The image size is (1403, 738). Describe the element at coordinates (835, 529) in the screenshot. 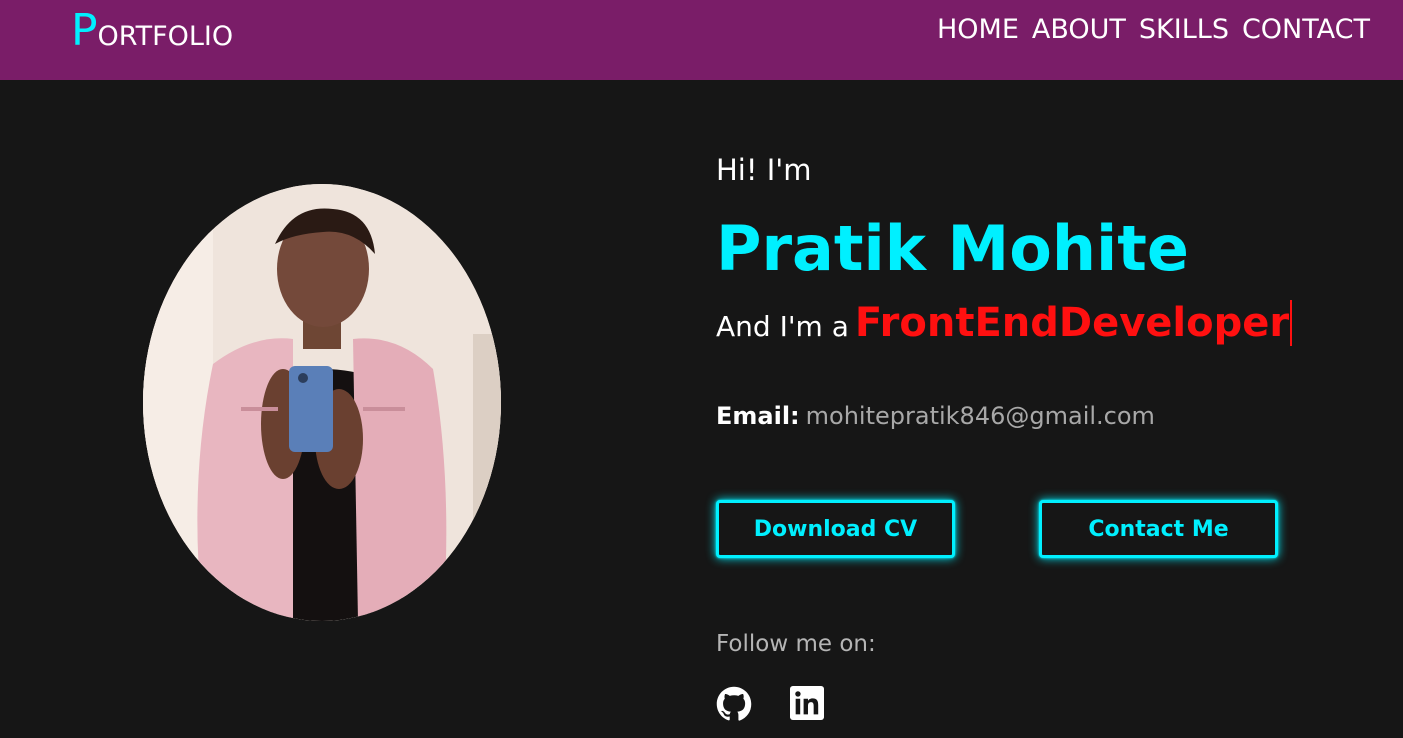

I see `download-cv-button: Download CV` at that location.